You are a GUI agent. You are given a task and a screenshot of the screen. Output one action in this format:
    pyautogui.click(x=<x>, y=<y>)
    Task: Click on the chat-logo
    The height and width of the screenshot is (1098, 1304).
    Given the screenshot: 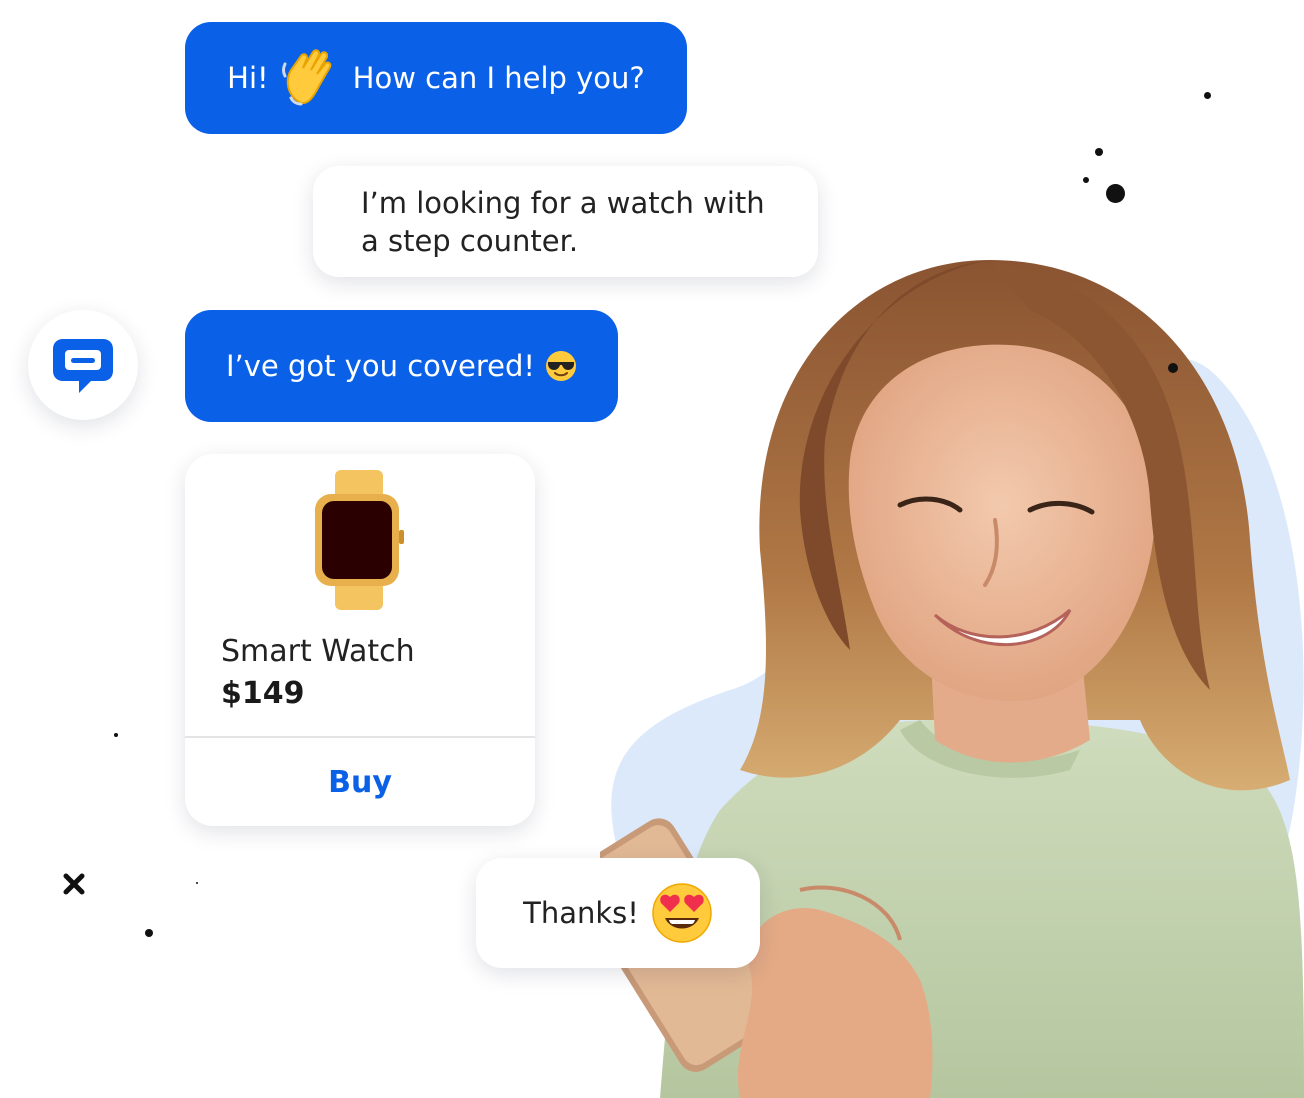 What is the action you would take?
    pyautogui.click(x=83, y=365)
    